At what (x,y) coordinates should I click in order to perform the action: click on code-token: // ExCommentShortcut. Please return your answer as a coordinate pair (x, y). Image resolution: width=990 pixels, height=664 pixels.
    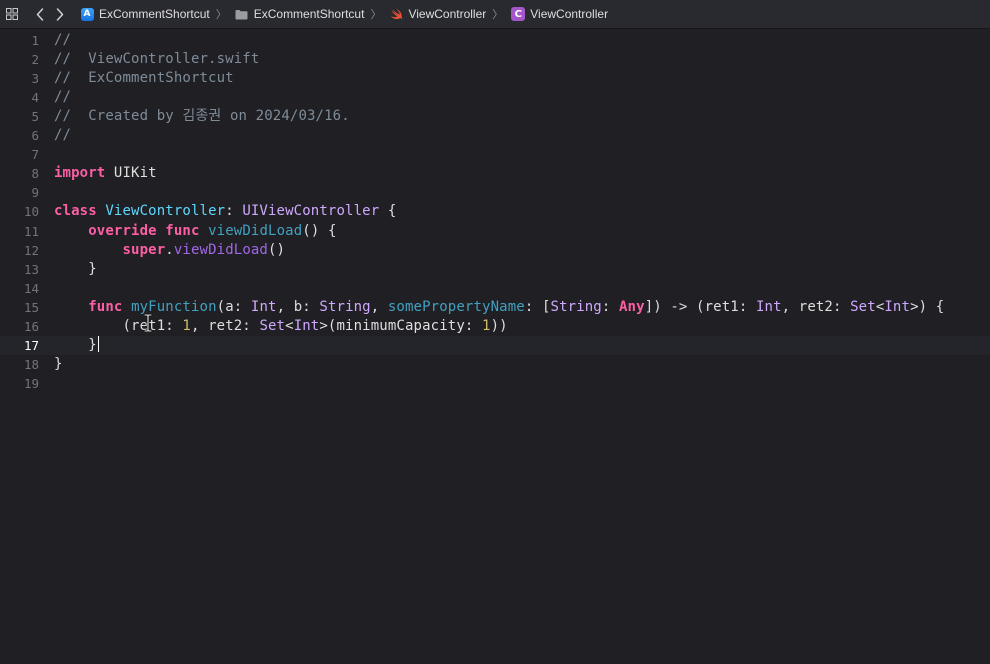
    Looking at the image, I should click on (144, 77).